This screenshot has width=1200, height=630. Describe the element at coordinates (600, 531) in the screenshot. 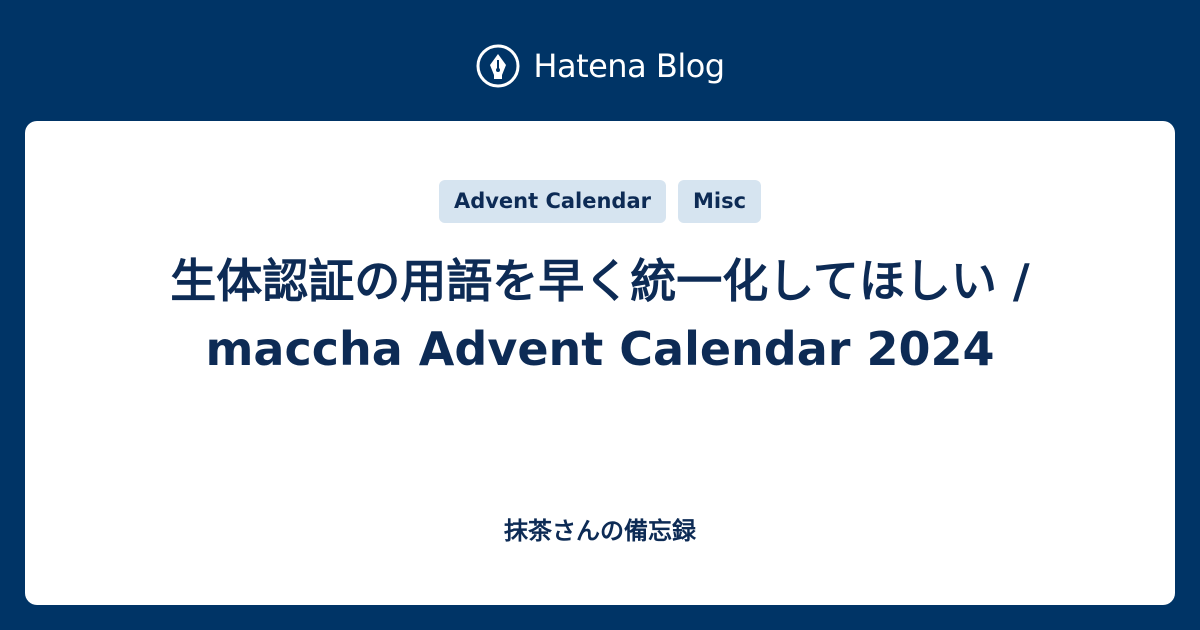

I see `blog-name: 抹茶さんの備忘録` at that location.